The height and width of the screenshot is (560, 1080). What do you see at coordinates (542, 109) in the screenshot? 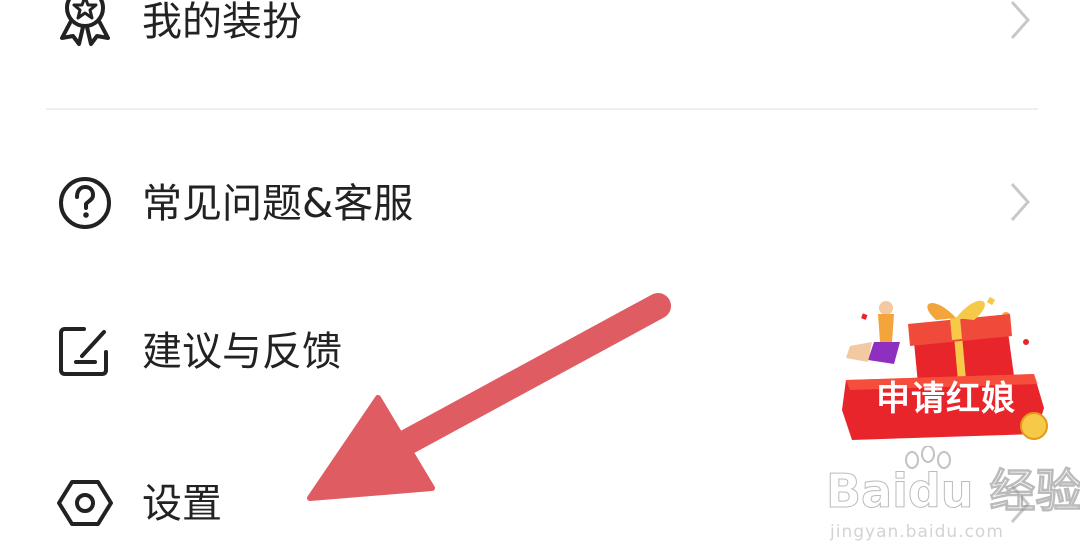
I see `divider` at bounding box center [542, 109].